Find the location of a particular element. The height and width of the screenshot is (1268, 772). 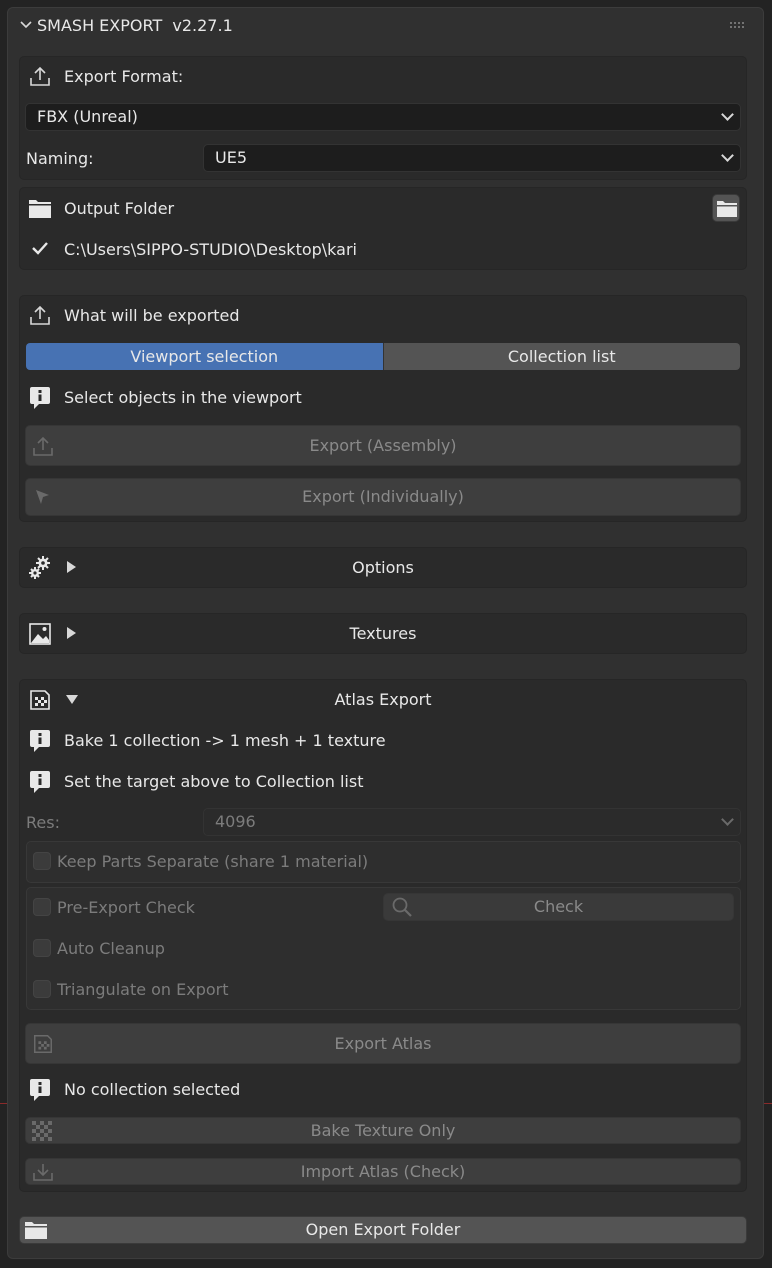

collapse-chevron-icon is located at coordinates (26, 25).